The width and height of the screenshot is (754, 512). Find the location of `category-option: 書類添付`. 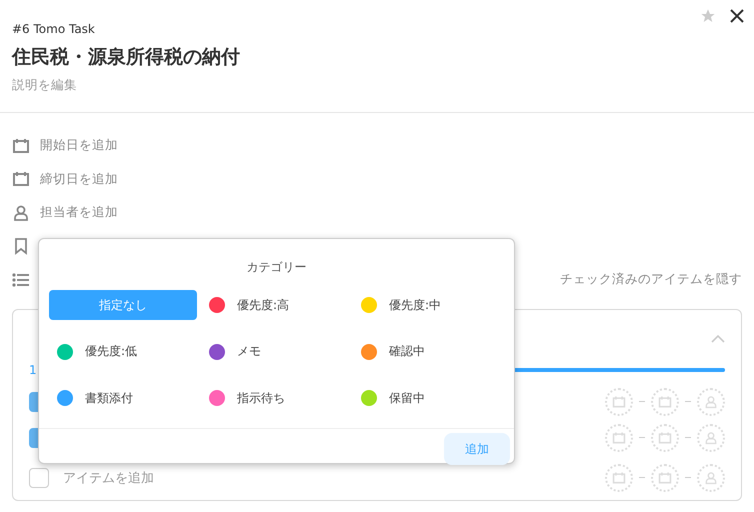

category-option: 書類添付 is located at coordinates (123, 398).